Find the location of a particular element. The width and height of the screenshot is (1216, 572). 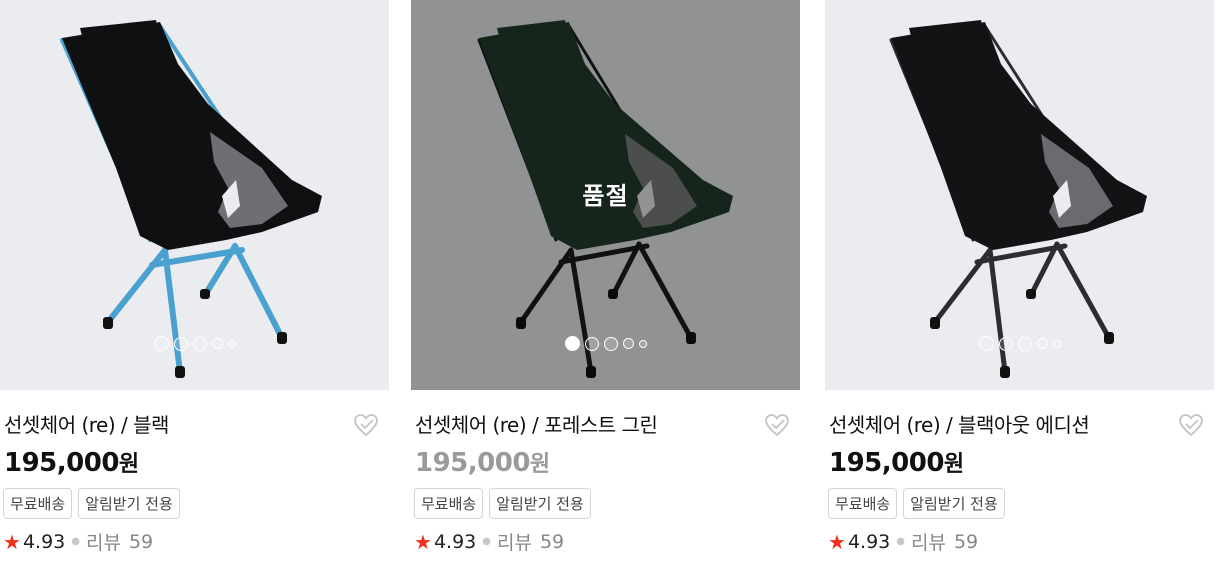

product-name: 선셋체어 (re) / 포레스트 그린 is located at coordinates (536, 423).